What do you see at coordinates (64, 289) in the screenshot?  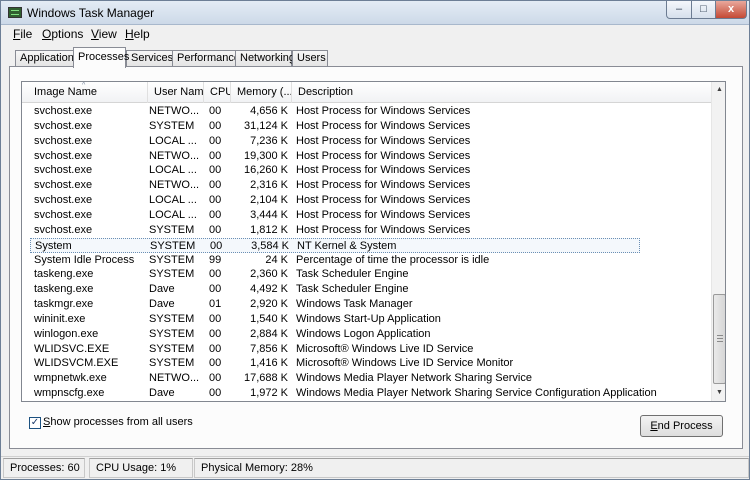 I see `cell-image-name: taskeng.exe` at bounding box center [64, 289].